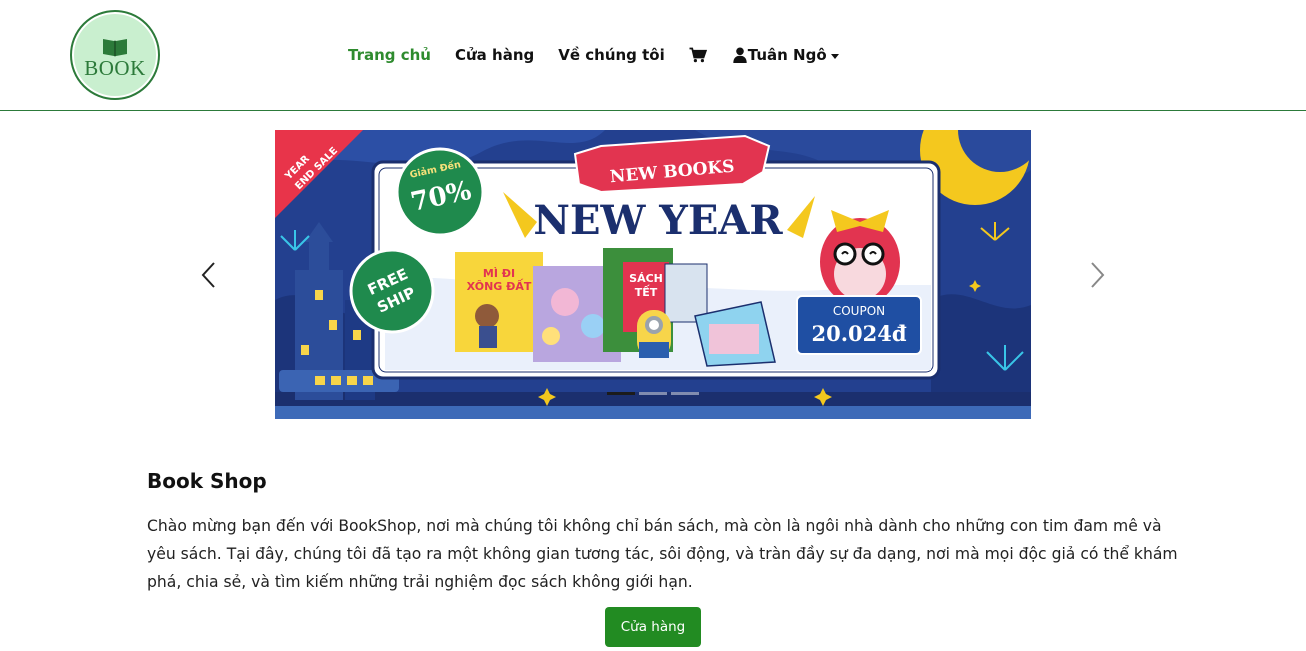 This screenshot has height=651, width=1306. I want to click on book-title-4: TẾT, so click(646, 291).